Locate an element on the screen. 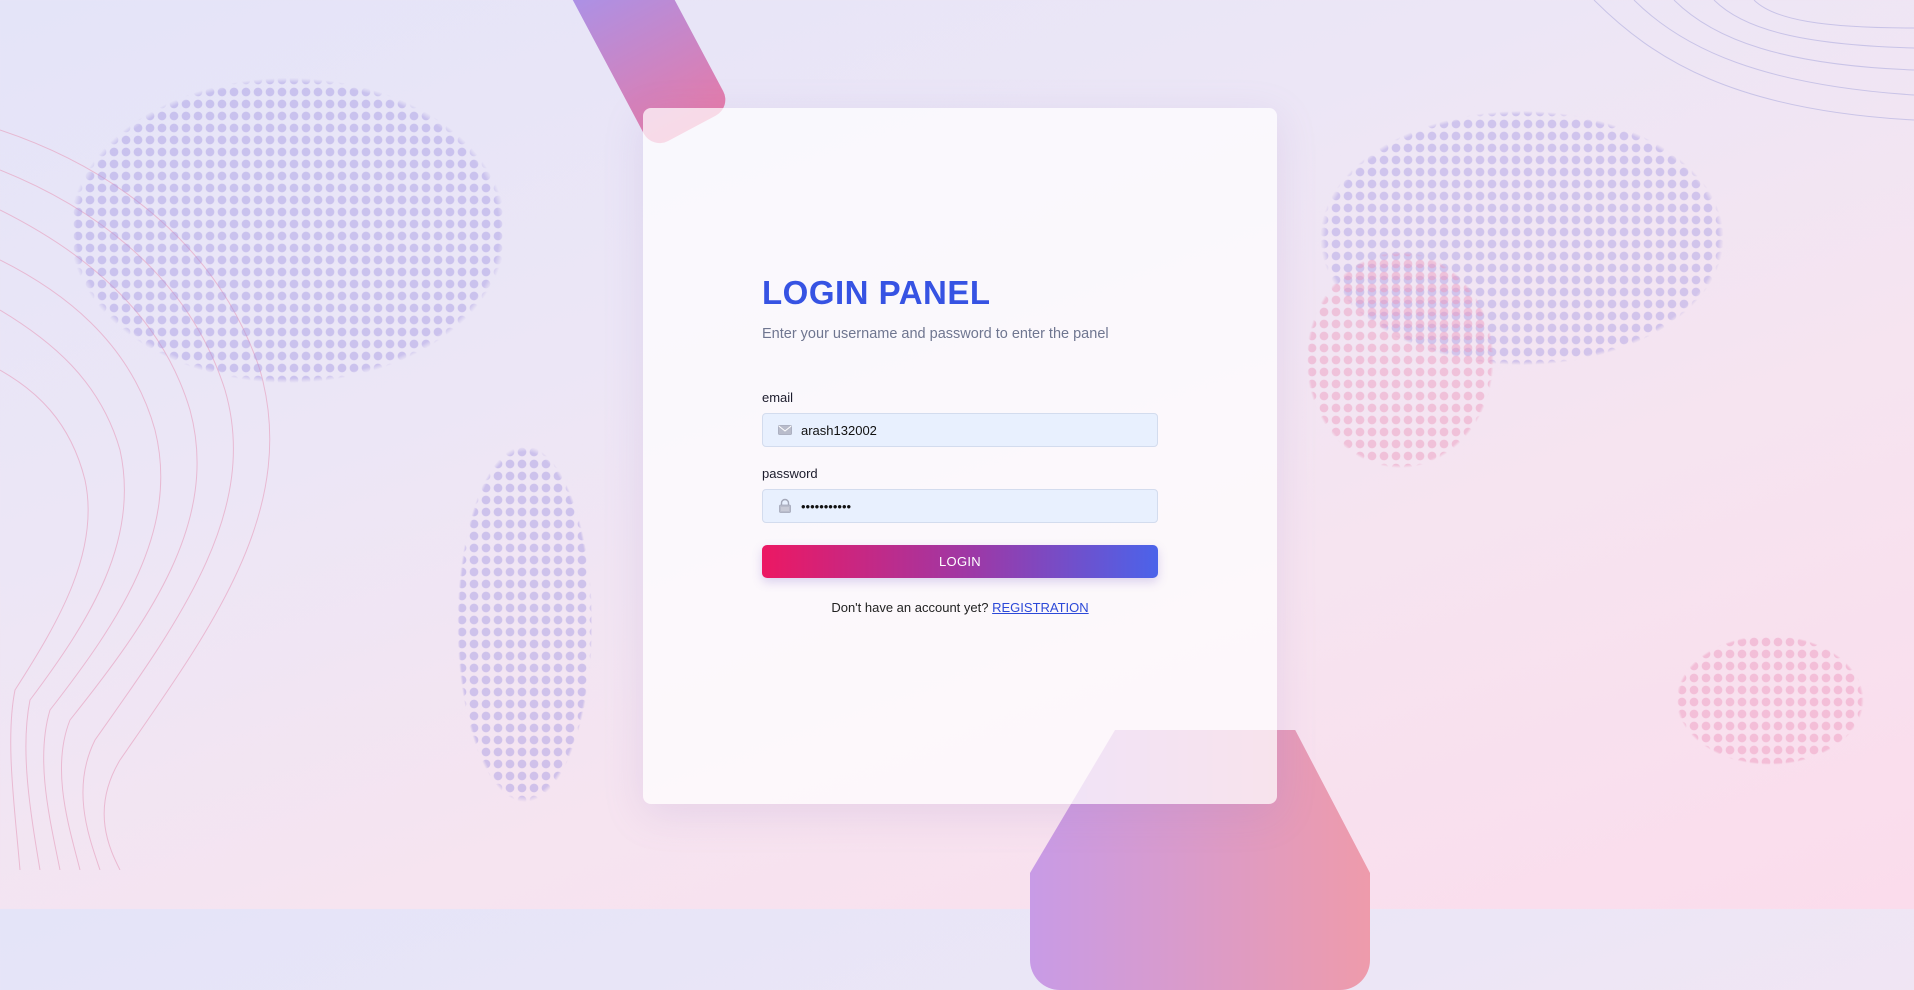 The image size is (1914, 990). password-field is located at coordinates (960, 506).